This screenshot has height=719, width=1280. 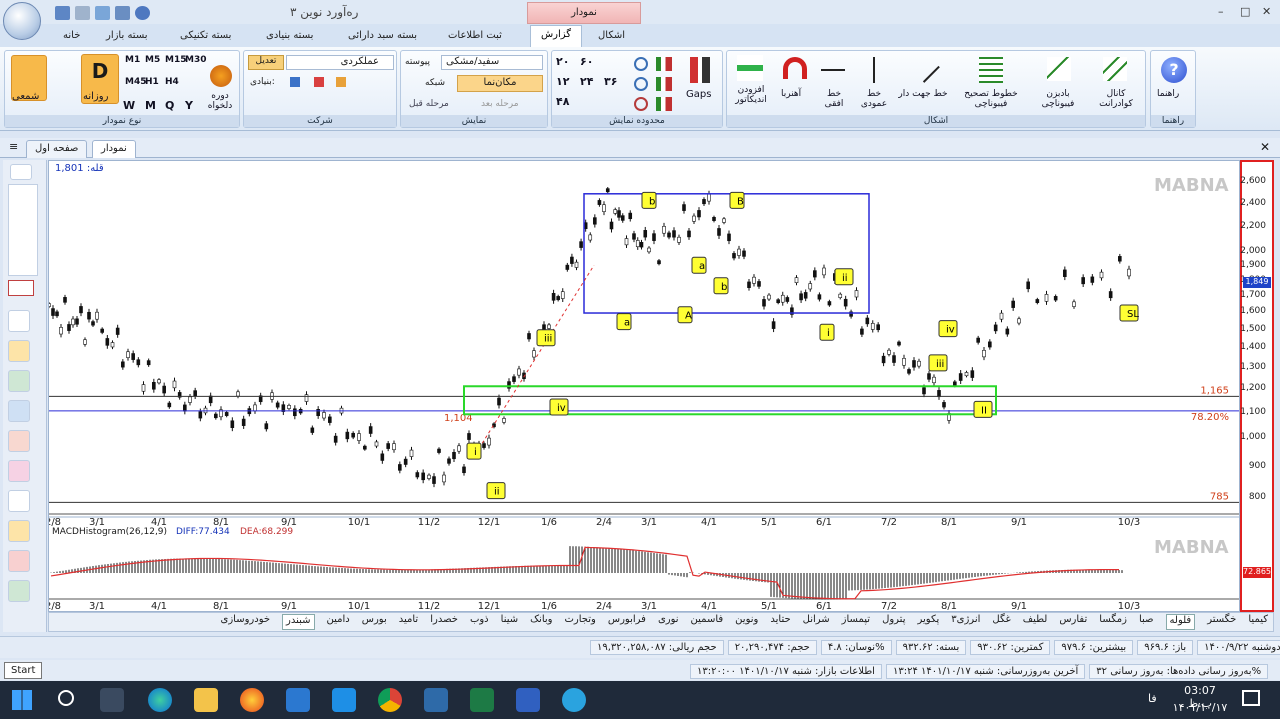 I want to click on symbol-tab: پترول, so click(x=893, y=622).